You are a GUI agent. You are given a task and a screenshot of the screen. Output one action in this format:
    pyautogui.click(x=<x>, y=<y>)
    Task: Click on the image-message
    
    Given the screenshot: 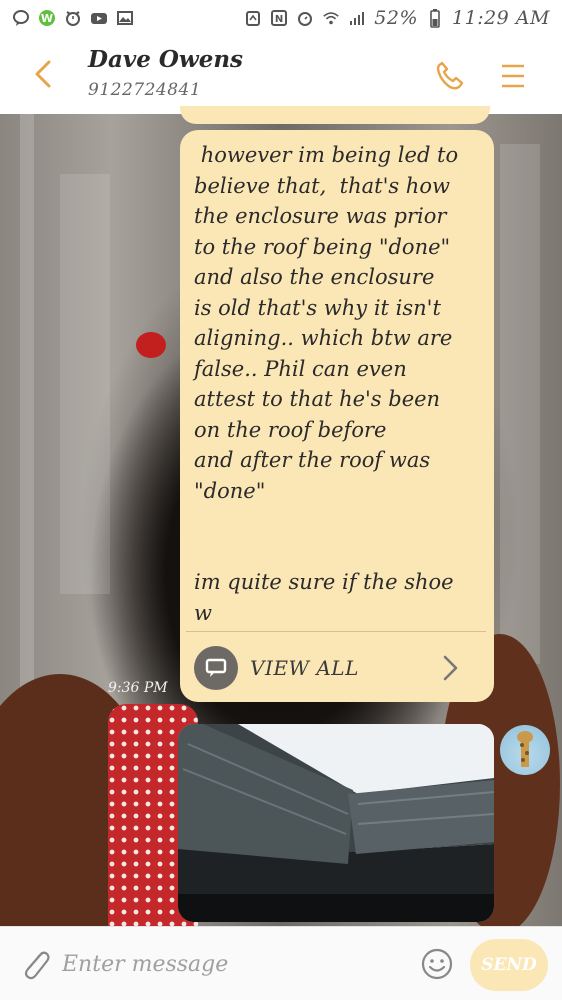 What is the action you would take?
    pyautogui.click(x=336, y=823)
    